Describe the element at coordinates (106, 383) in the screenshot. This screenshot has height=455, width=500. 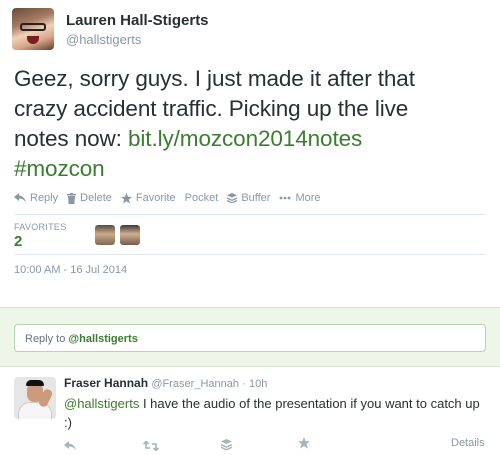
I see `reply-author-name: Fraser Hannah` at that location.